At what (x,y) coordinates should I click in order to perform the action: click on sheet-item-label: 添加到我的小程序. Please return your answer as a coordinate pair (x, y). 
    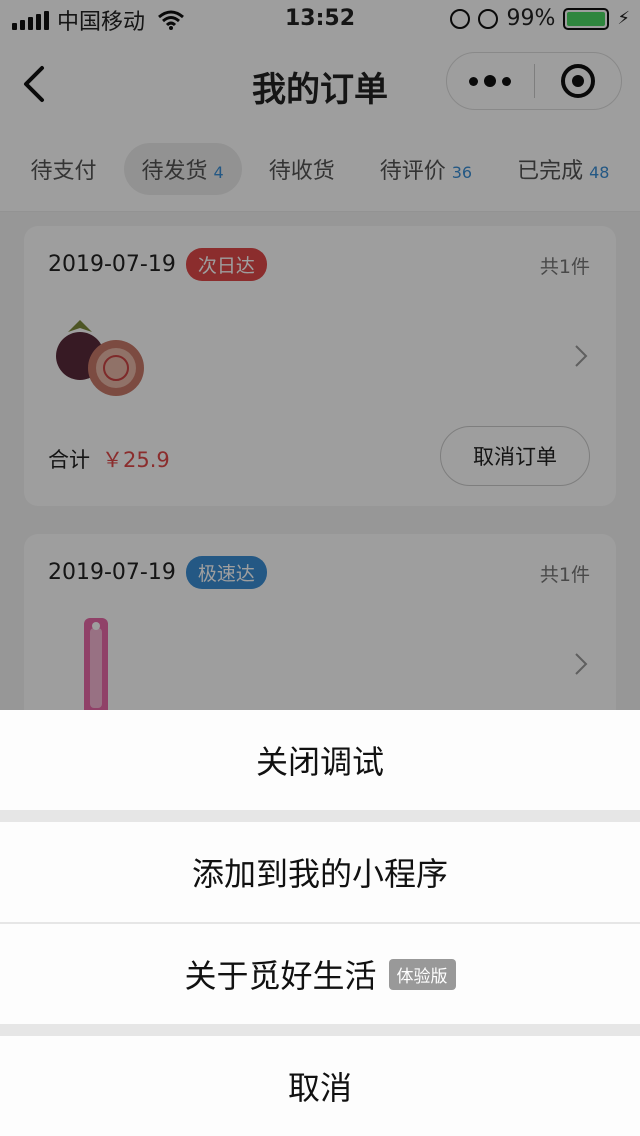
    Looking at the image, I should click on (319, 874).